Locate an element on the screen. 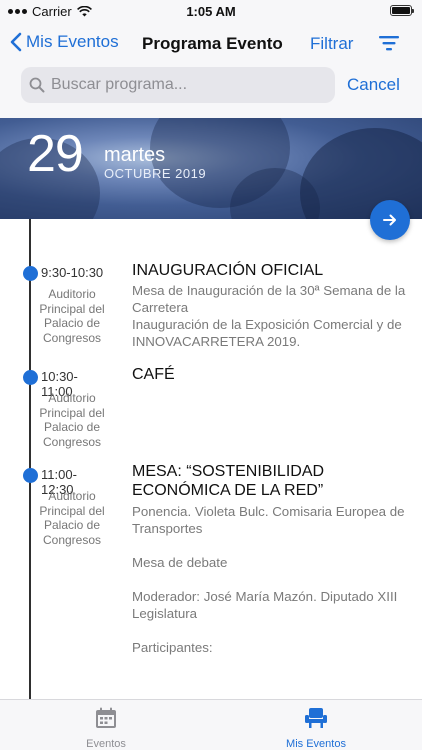  status-bar: Carrier 1:05 AM is located at coordinates (211, 11).